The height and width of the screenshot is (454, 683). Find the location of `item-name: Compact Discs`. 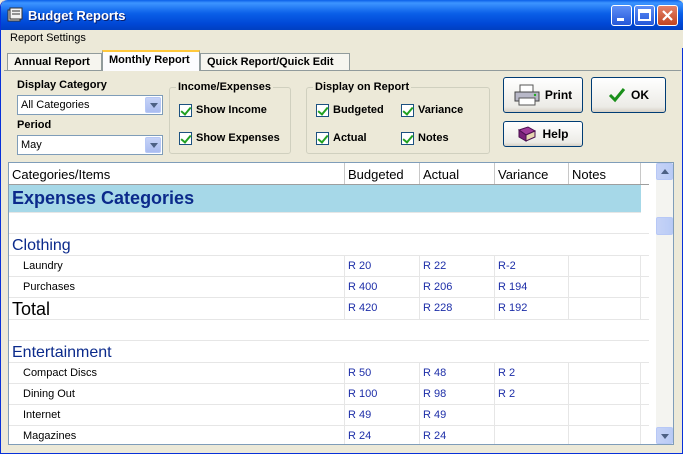

item-name: Compact Discs is located at coordinates (177, 373).